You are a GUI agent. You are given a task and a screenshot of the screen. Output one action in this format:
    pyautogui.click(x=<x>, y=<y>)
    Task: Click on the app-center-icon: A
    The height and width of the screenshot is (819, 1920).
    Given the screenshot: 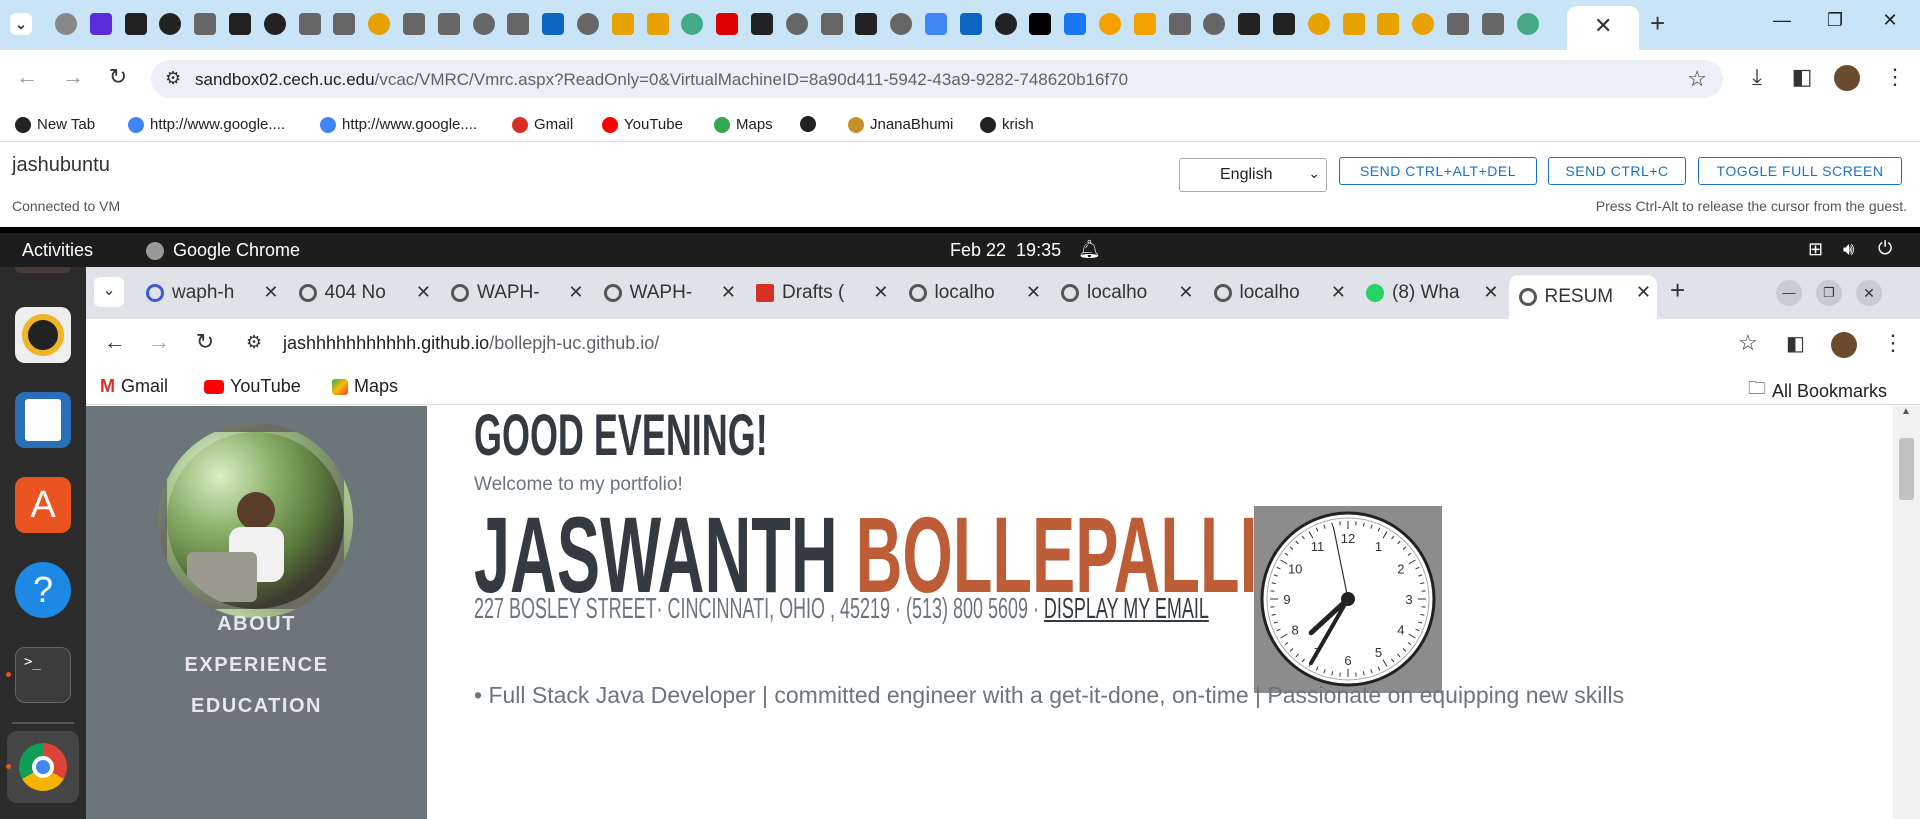 What is the action you would take?
    pyautogui.click(x=43, y=505)
    